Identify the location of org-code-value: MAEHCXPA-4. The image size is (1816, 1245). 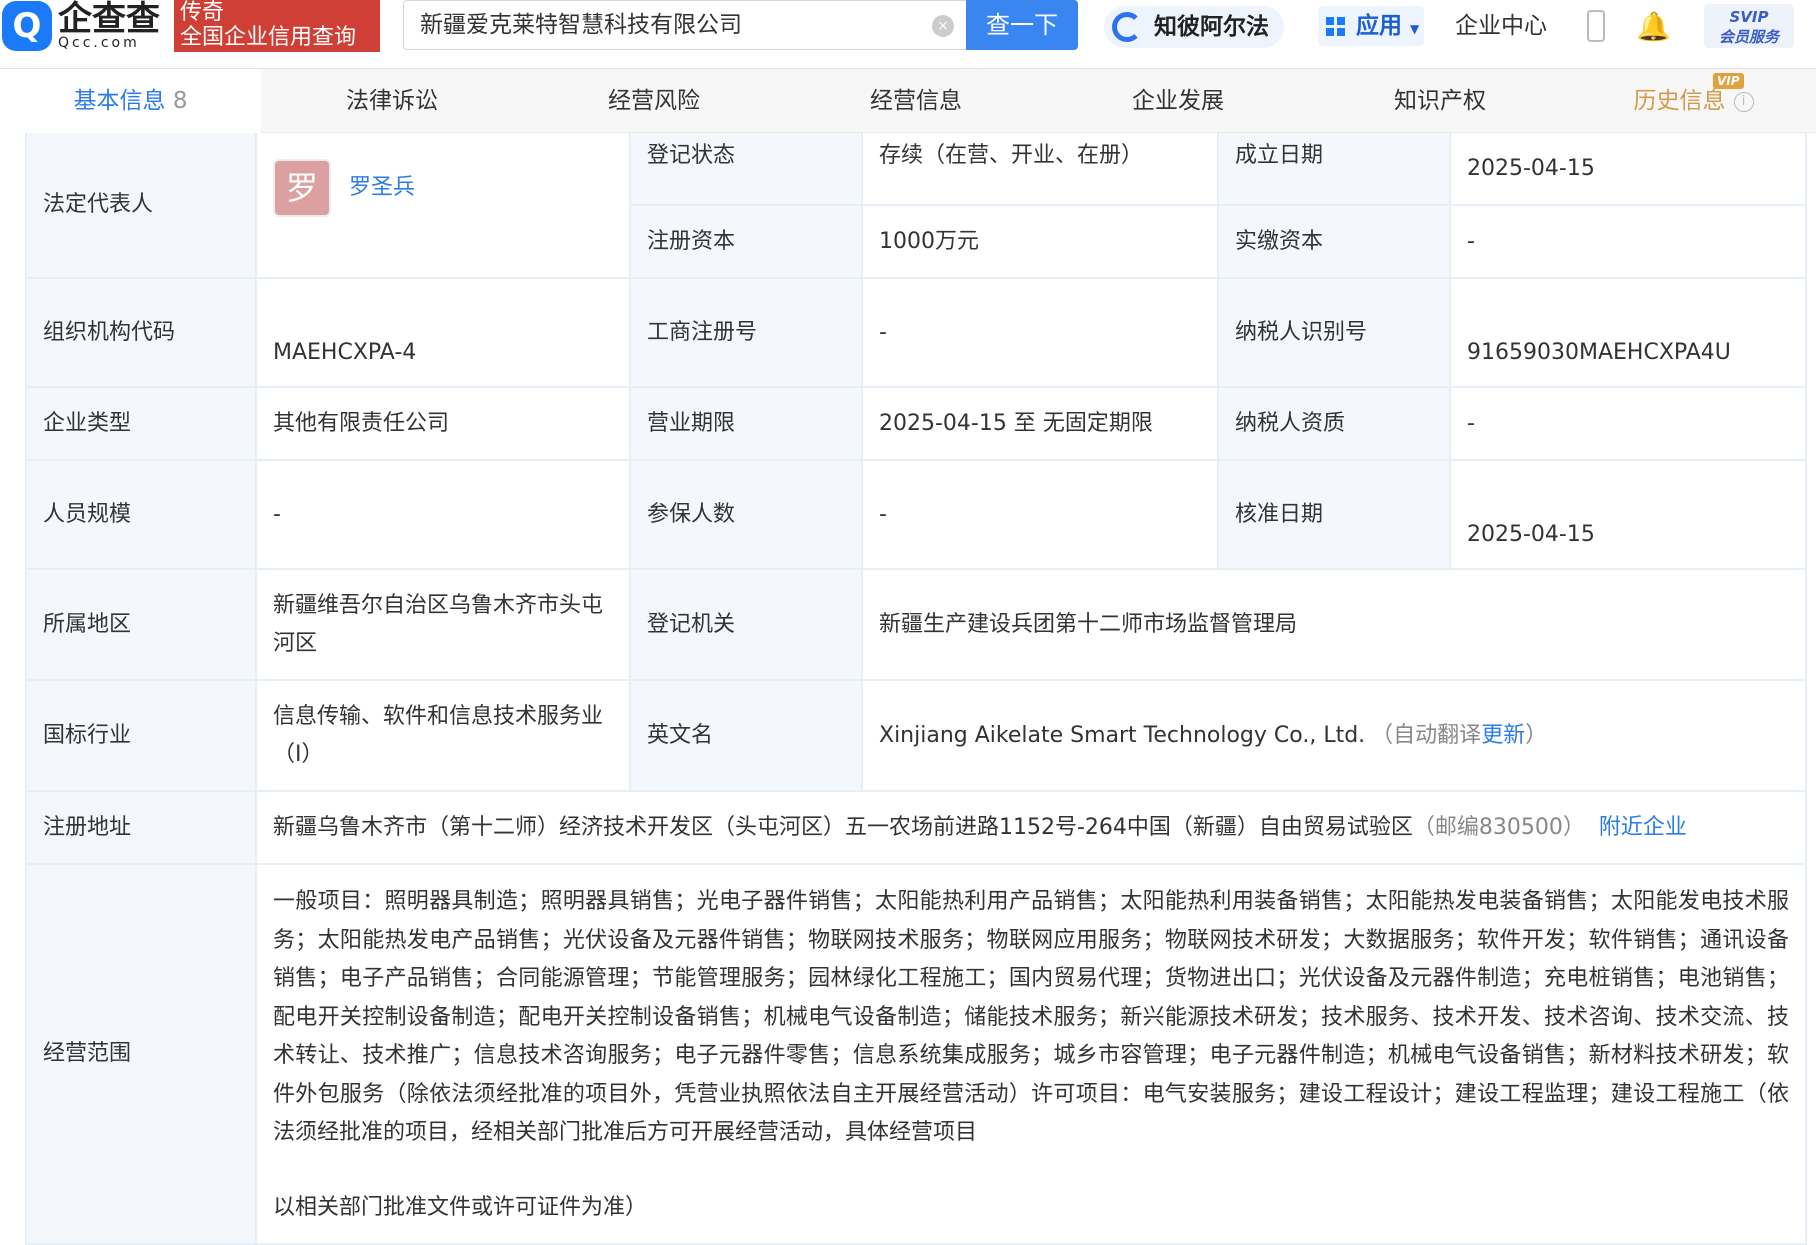
(444, 333).